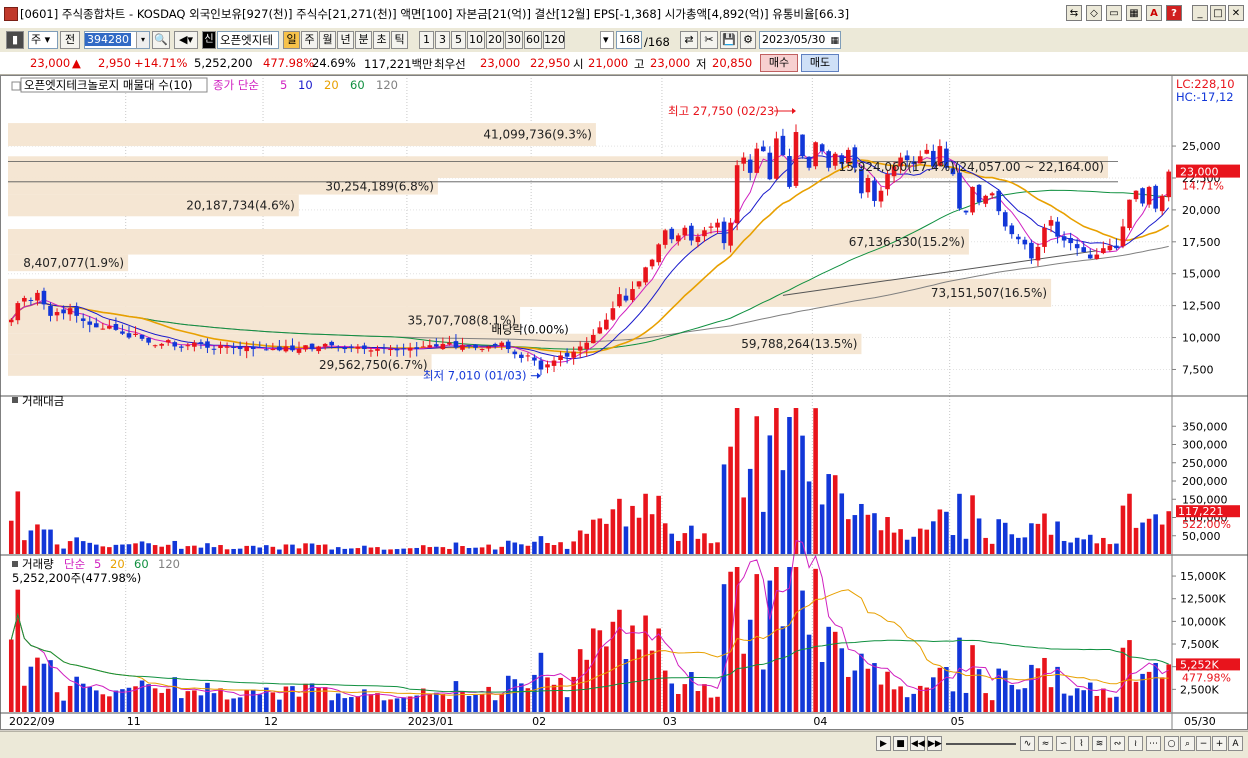  I want to click on tools-icon: ✂, so click(709, 40).